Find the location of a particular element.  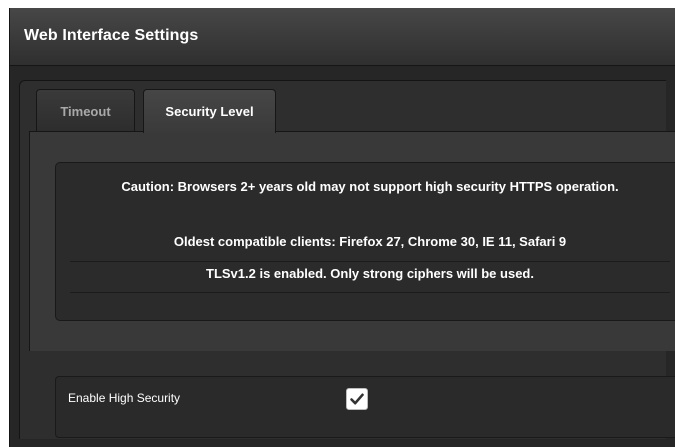

tab-security-level: Security Level is located at coordinates (209, 111).